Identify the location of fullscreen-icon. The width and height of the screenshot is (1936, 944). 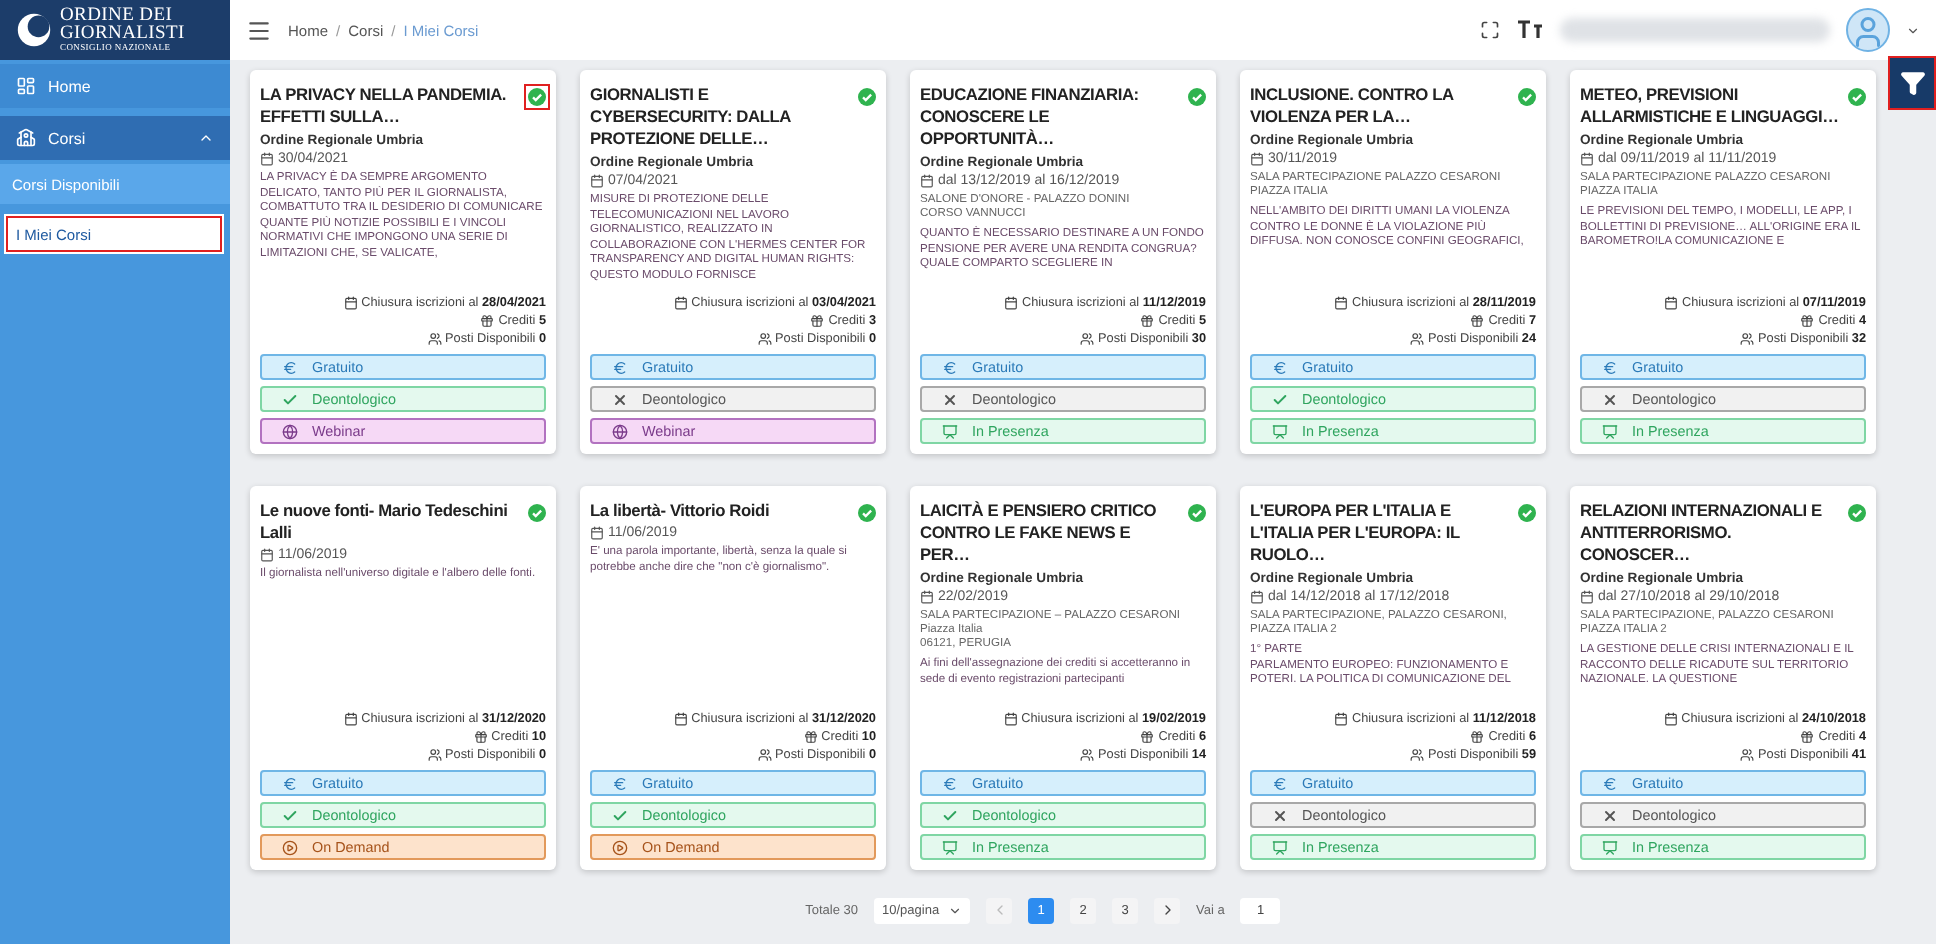
(1490, 30).